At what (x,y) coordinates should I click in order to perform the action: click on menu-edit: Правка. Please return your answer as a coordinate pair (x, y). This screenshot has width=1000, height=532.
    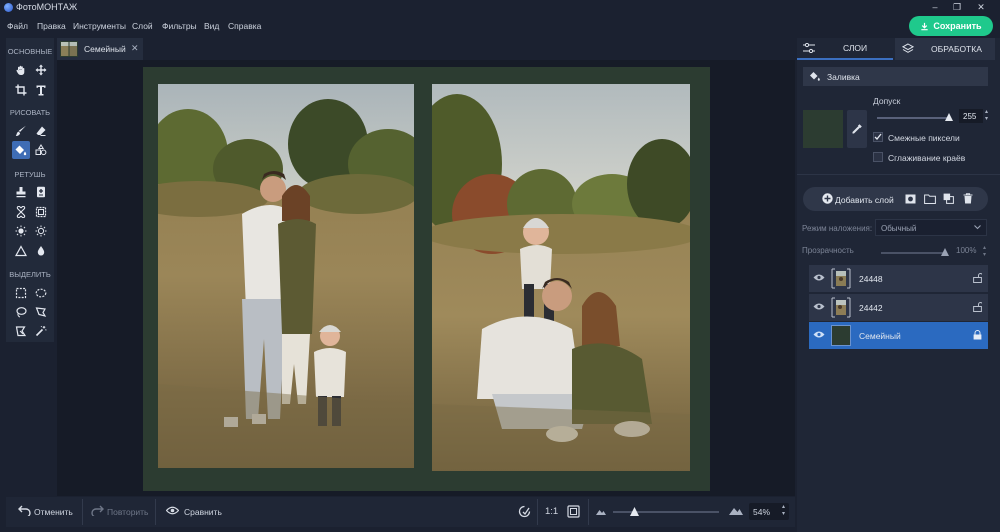
    Looking at the image, I should click on (51, 26).